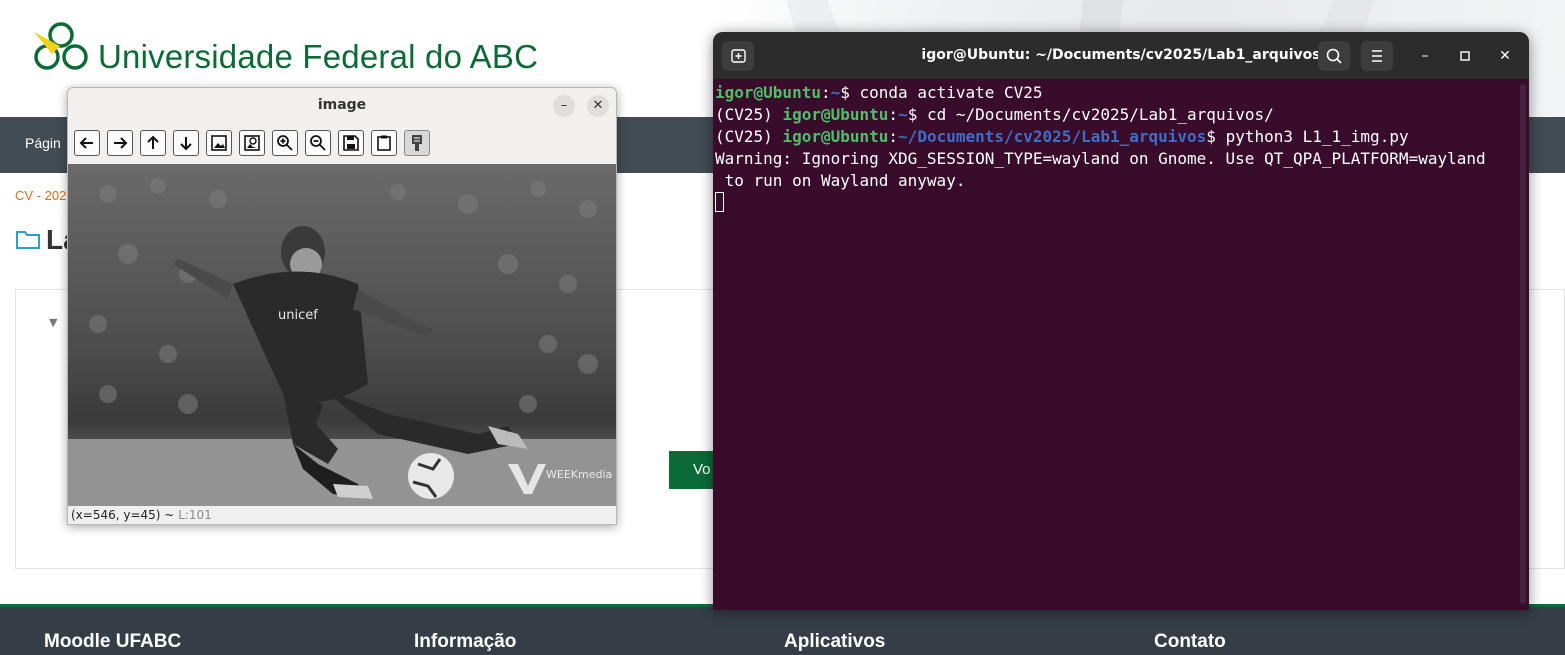 The image size is (1565, 655). I want to click on ufabc-logo, so click(61, 46).